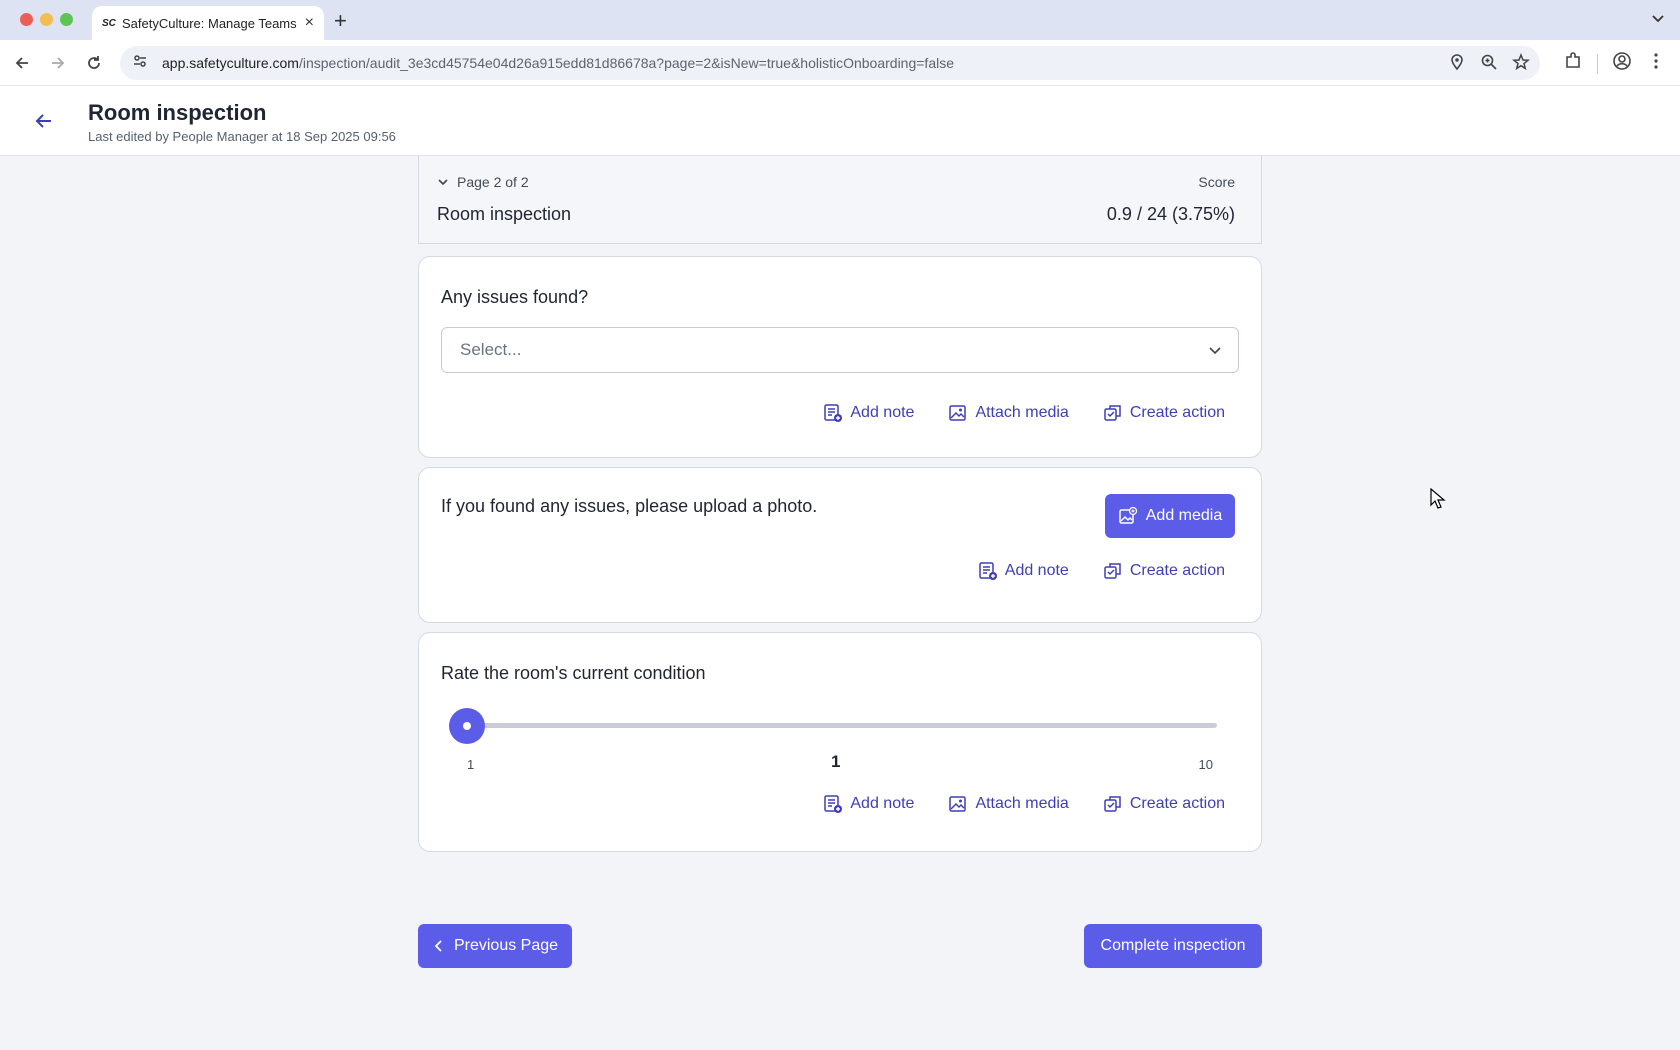 The image size is (1680, 1050). Describe the element at coordinates (515, 297) in the screenshot. I see `question-label: Any issues found?` at that location.